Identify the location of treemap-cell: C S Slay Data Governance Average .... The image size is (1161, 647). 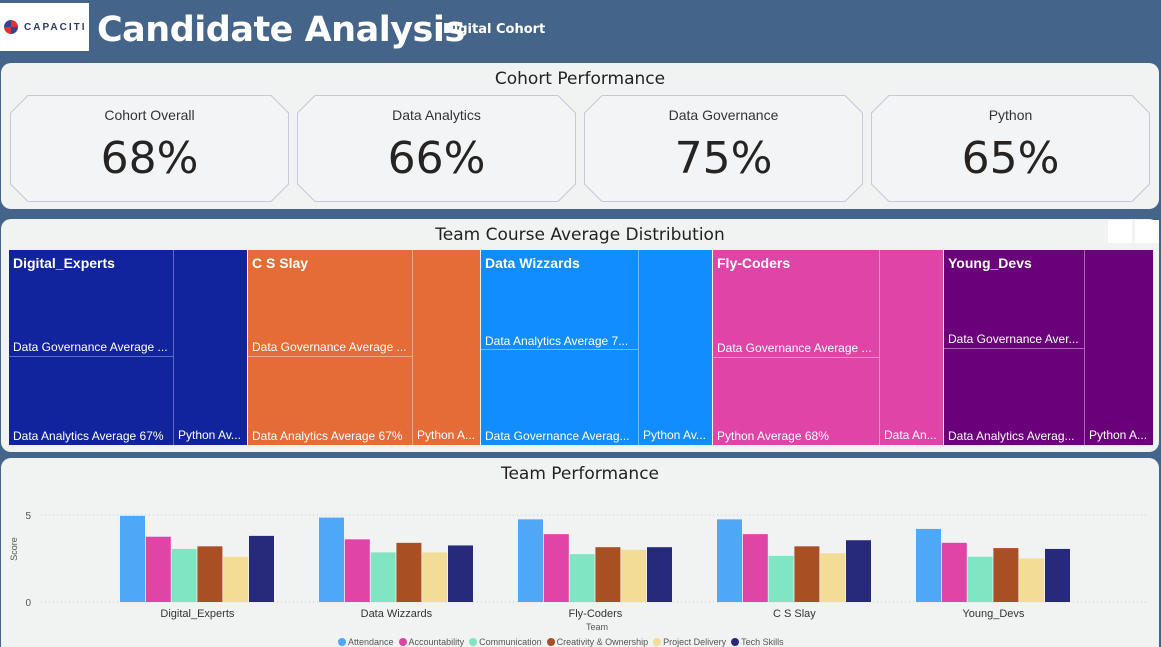
(330, 303).